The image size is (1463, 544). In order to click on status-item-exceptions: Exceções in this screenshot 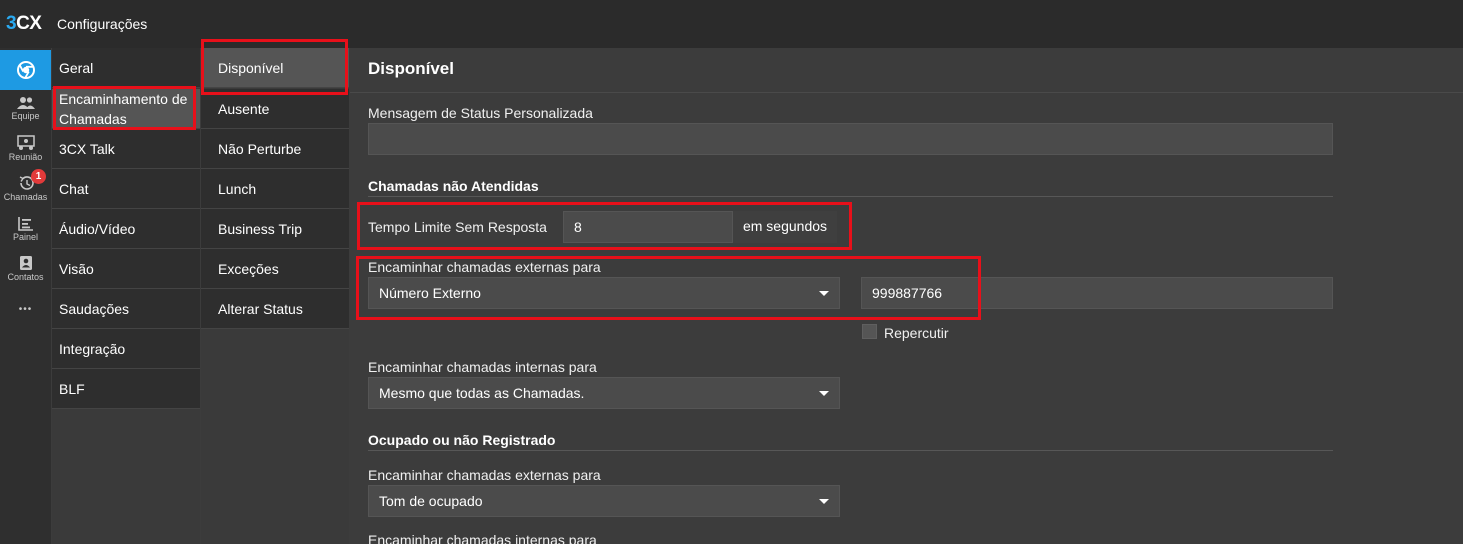, I will do `click(275, 269)`.